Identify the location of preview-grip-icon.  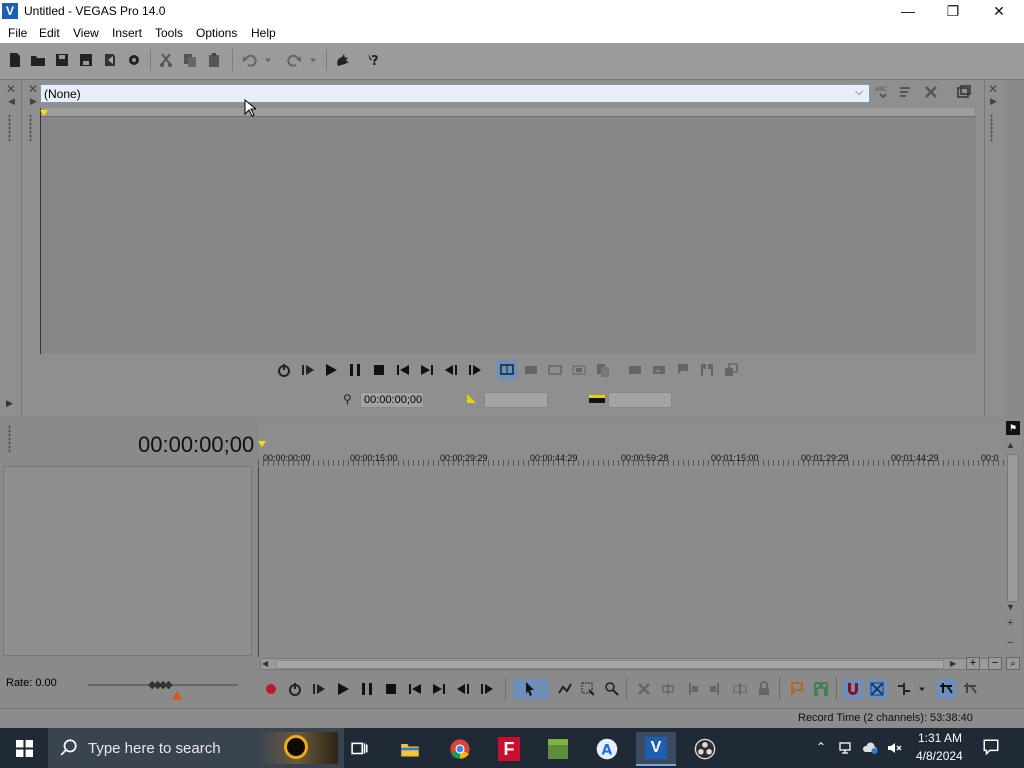
(30, 128).